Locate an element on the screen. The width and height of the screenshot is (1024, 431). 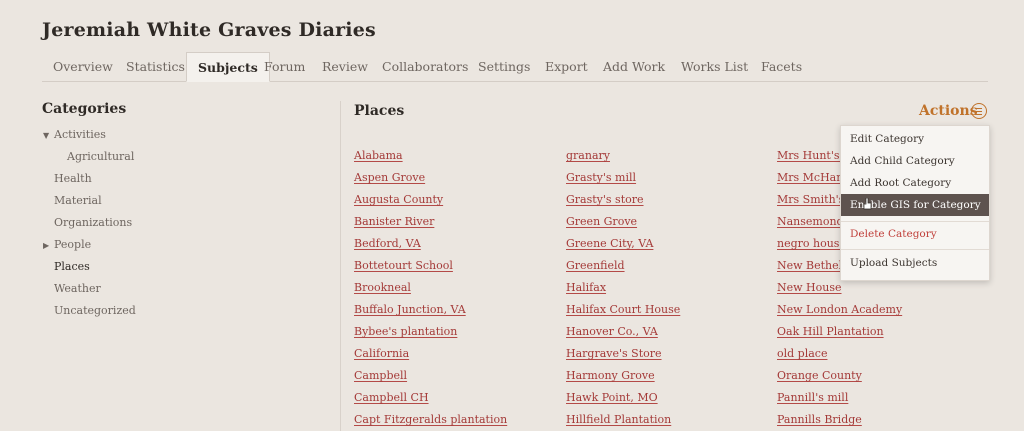
subject-link: Bottetourt School is located at coordinates (403, 265).